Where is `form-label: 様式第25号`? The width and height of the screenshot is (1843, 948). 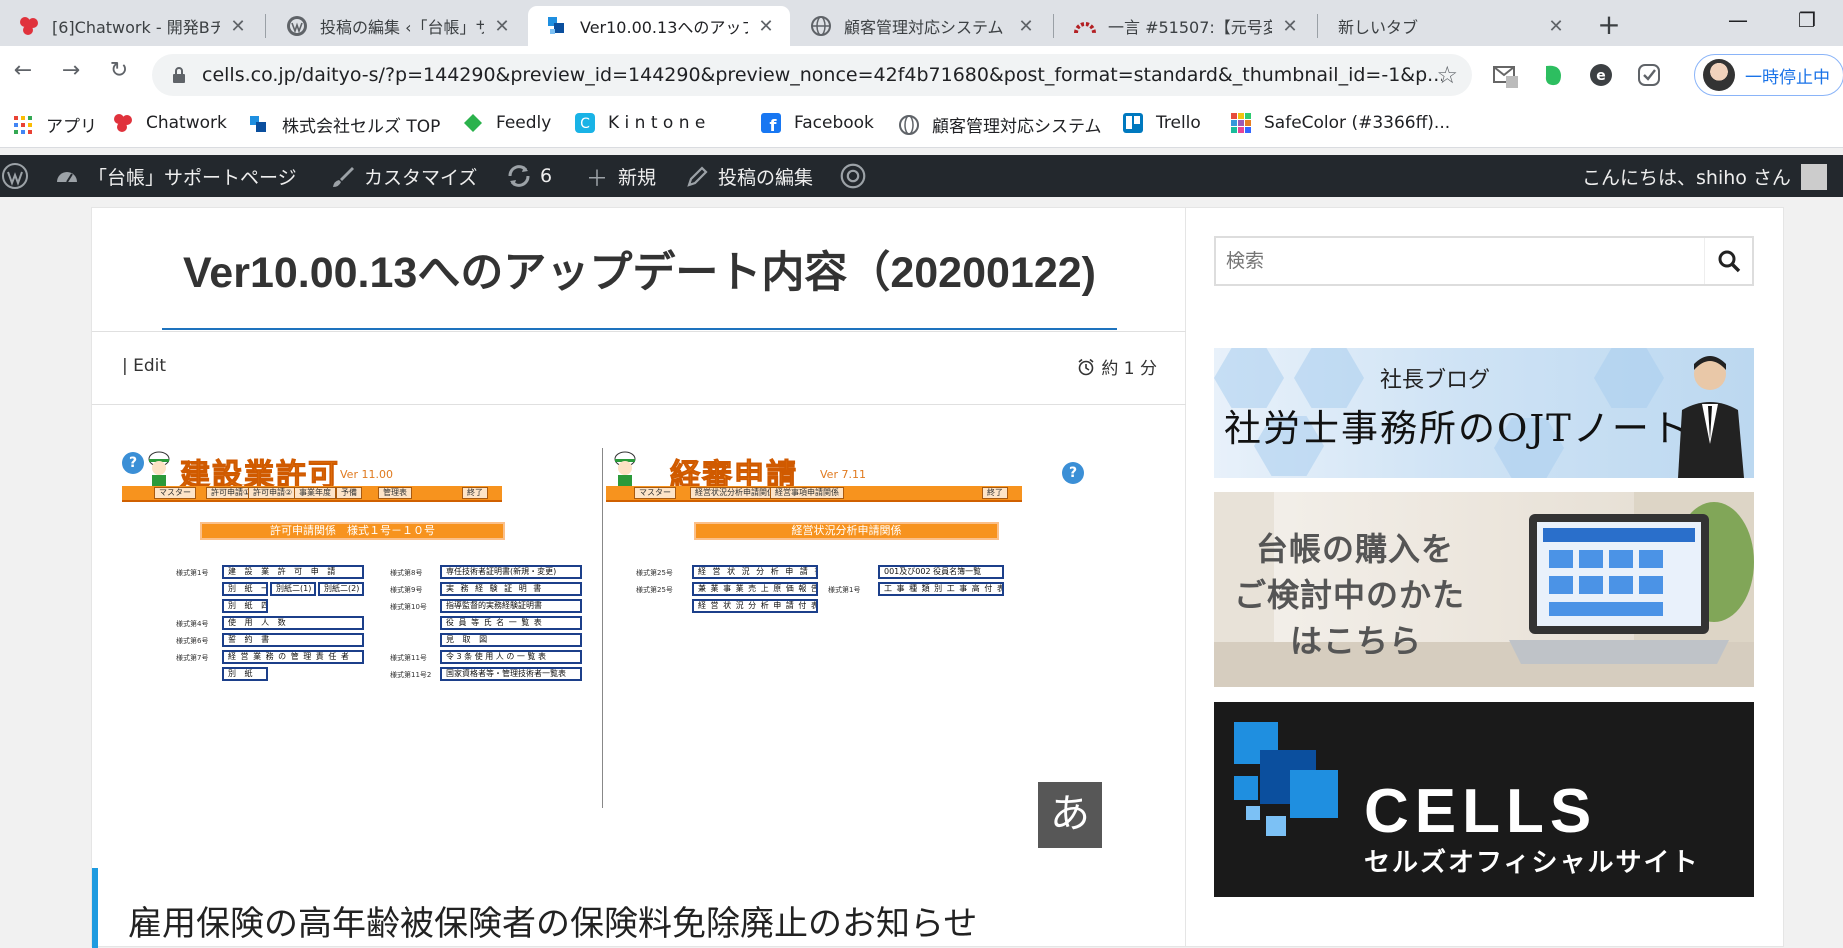 form-label: 様式第25号 is located at coordinates (654, 590).